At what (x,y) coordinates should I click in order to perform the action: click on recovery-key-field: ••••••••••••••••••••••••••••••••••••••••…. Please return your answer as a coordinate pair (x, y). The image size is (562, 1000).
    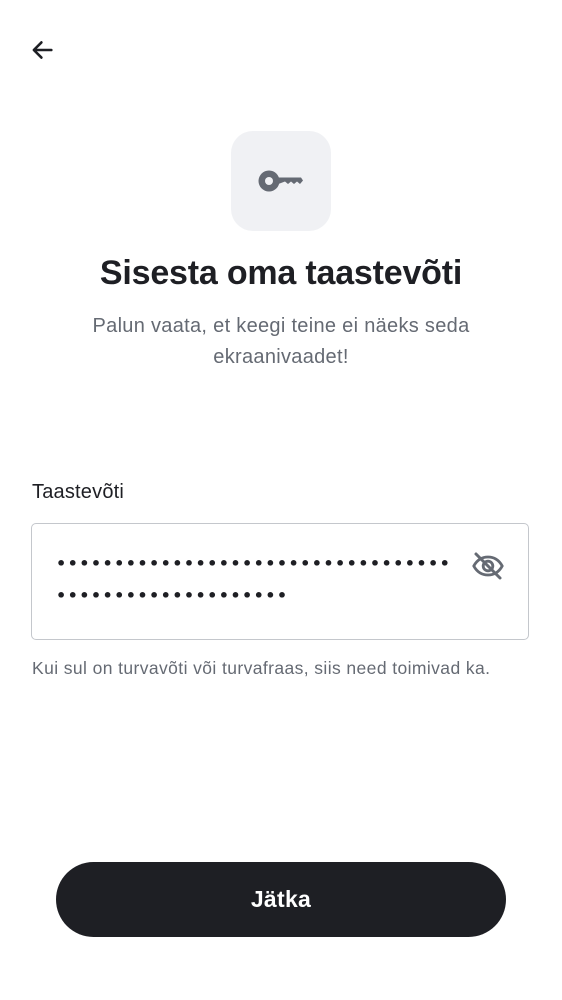
    Looking at the image, I should click on (280, 581).